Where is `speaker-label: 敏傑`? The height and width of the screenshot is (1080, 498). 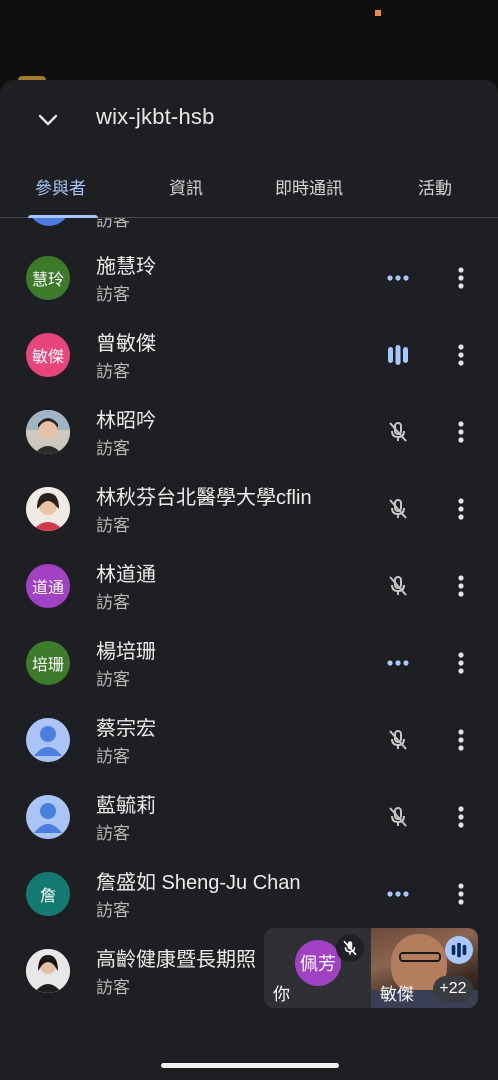
speaker-label: 敏傑 is located at coordinates (397, 994).